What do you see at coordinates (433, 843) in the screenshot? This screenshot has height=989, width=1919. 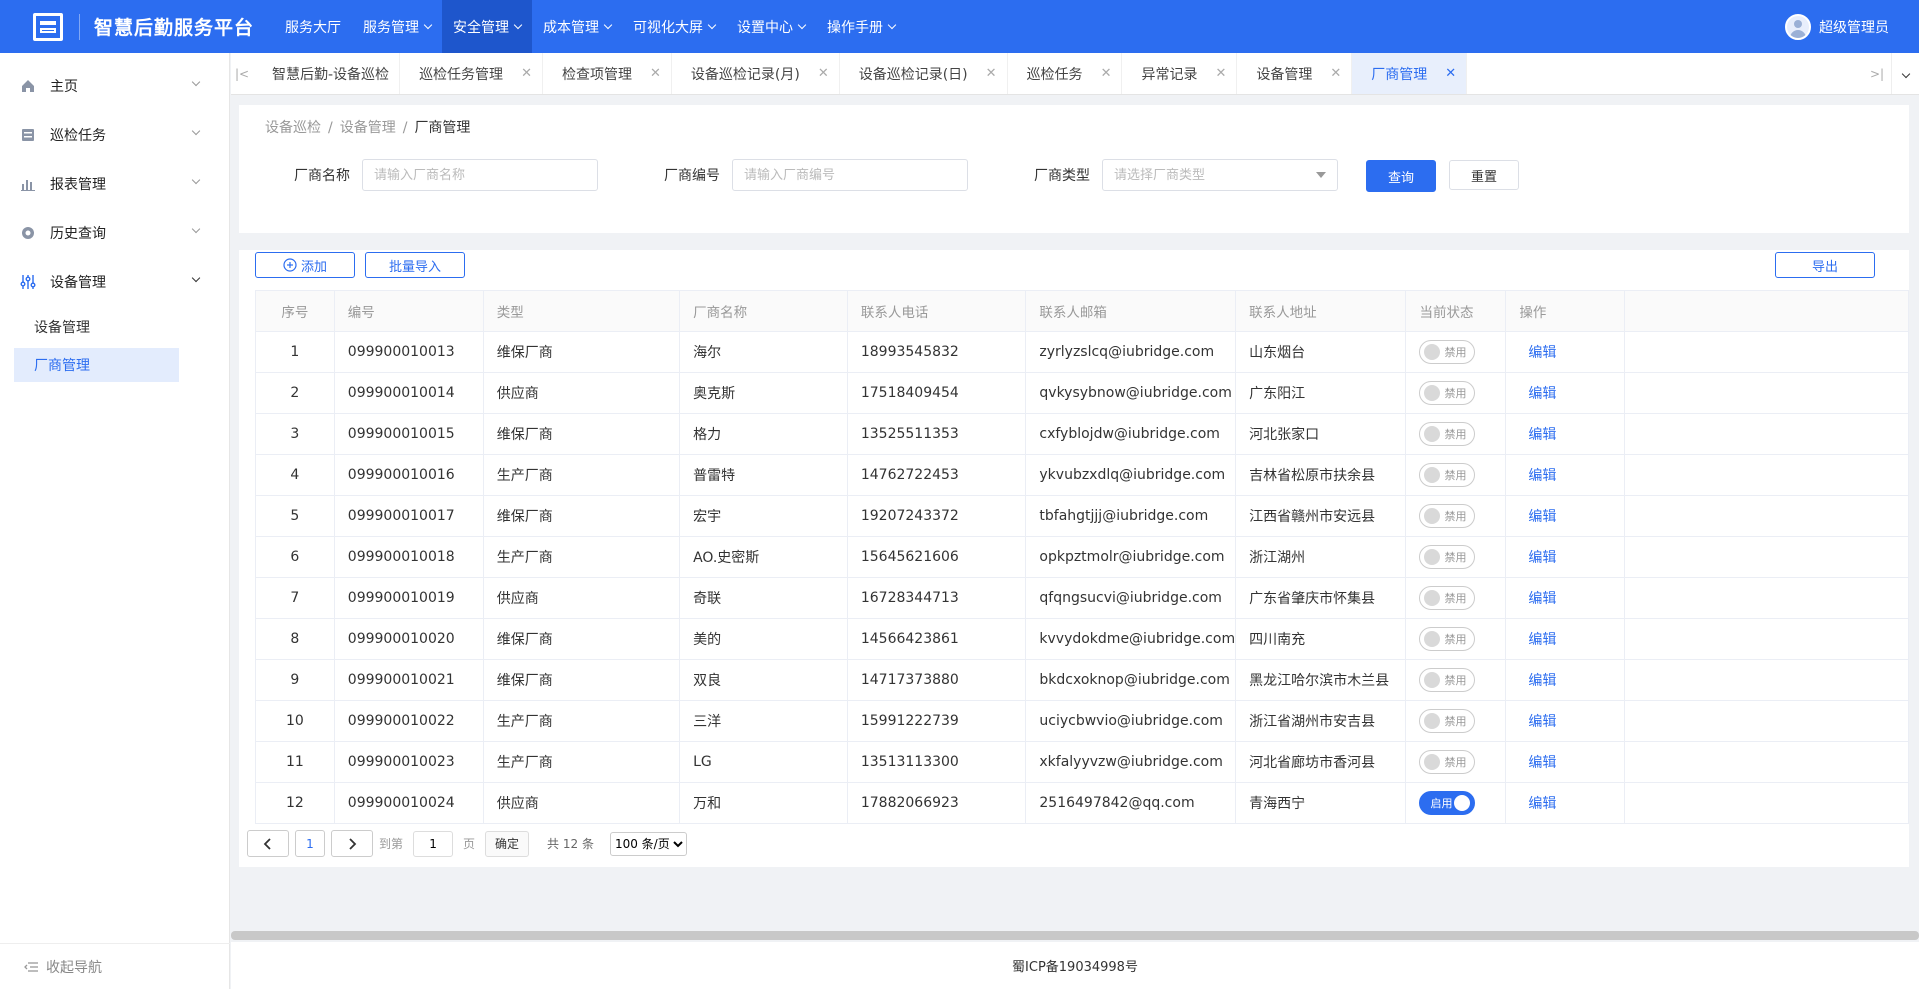 I see `goto-page-input` at bounding box center [433, 843].